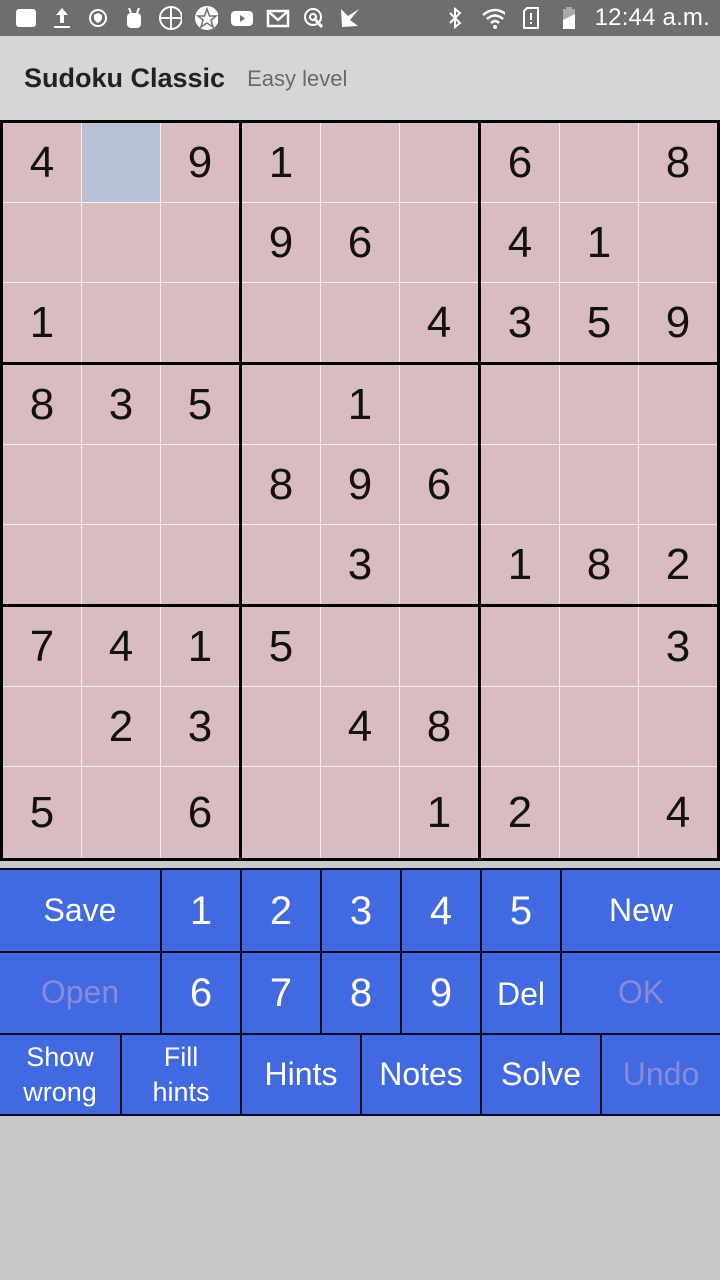 This screenshot has width=720, height=1280. I want to click on hints-button: Hints, so click(301, 1074).